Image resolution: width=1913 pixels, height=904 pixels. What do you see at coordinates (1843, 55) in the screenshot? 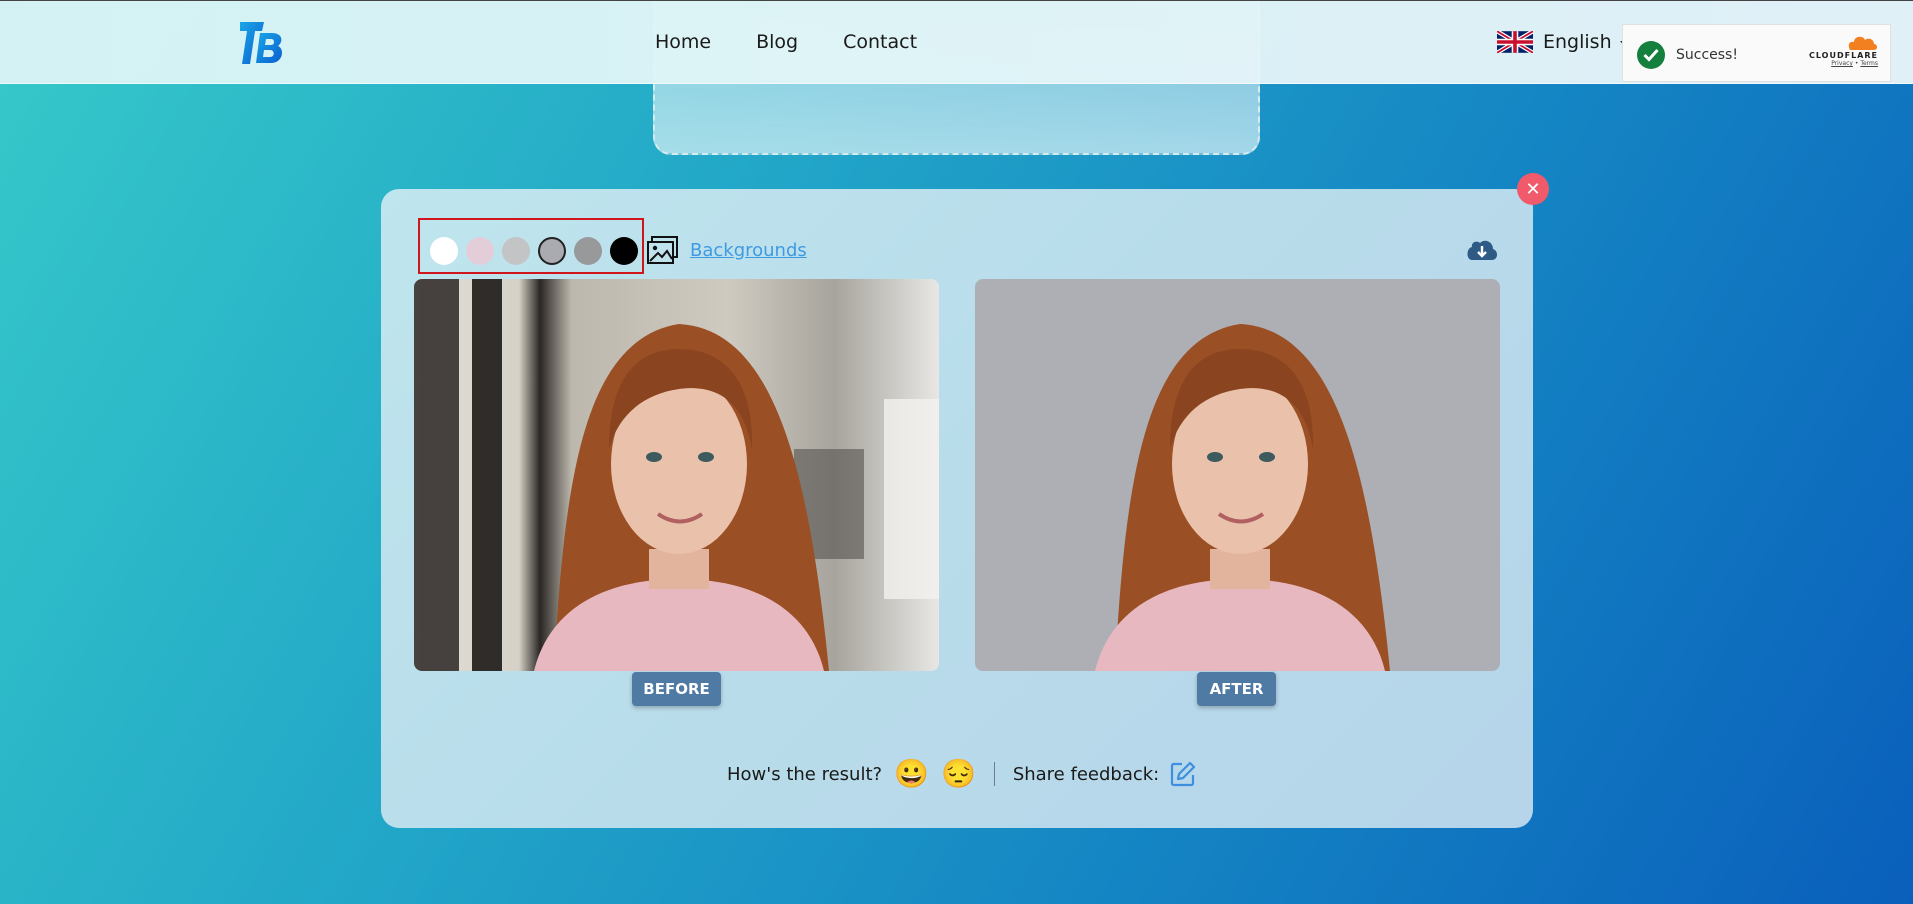
I see `cloudflare-name: CLOUDFLARE` at bounding box center [1843, 55].